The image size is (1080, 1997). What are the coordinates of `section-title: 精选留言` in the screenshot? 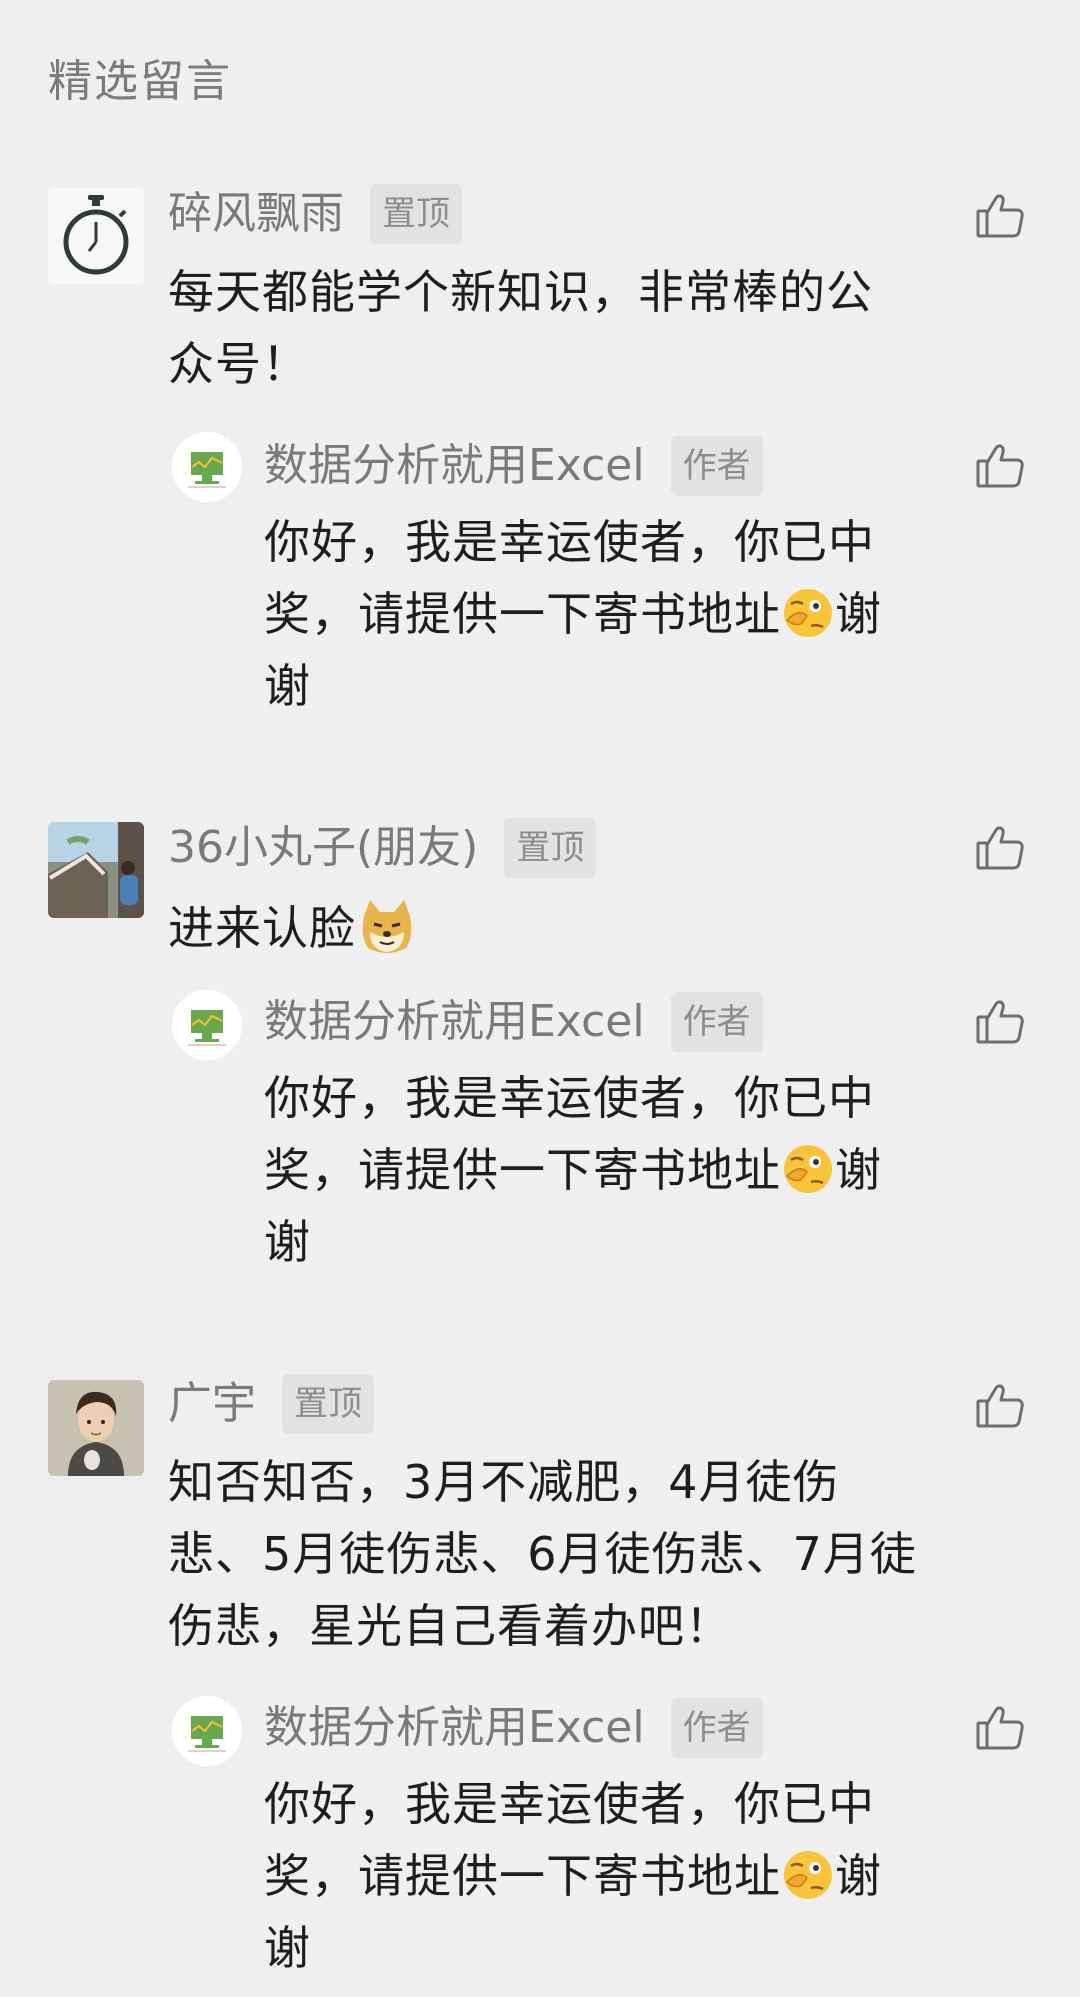 It's located at (140, 81).